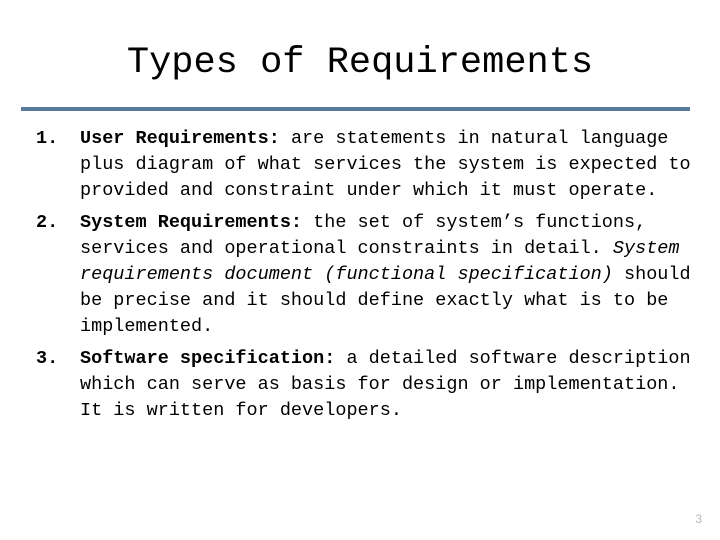 The image size is (720, 540). What do you see at coordinates (180, 138) in the screenshot?
I see `list-item-term: User Requirements:` at bounding box center [180, 138].